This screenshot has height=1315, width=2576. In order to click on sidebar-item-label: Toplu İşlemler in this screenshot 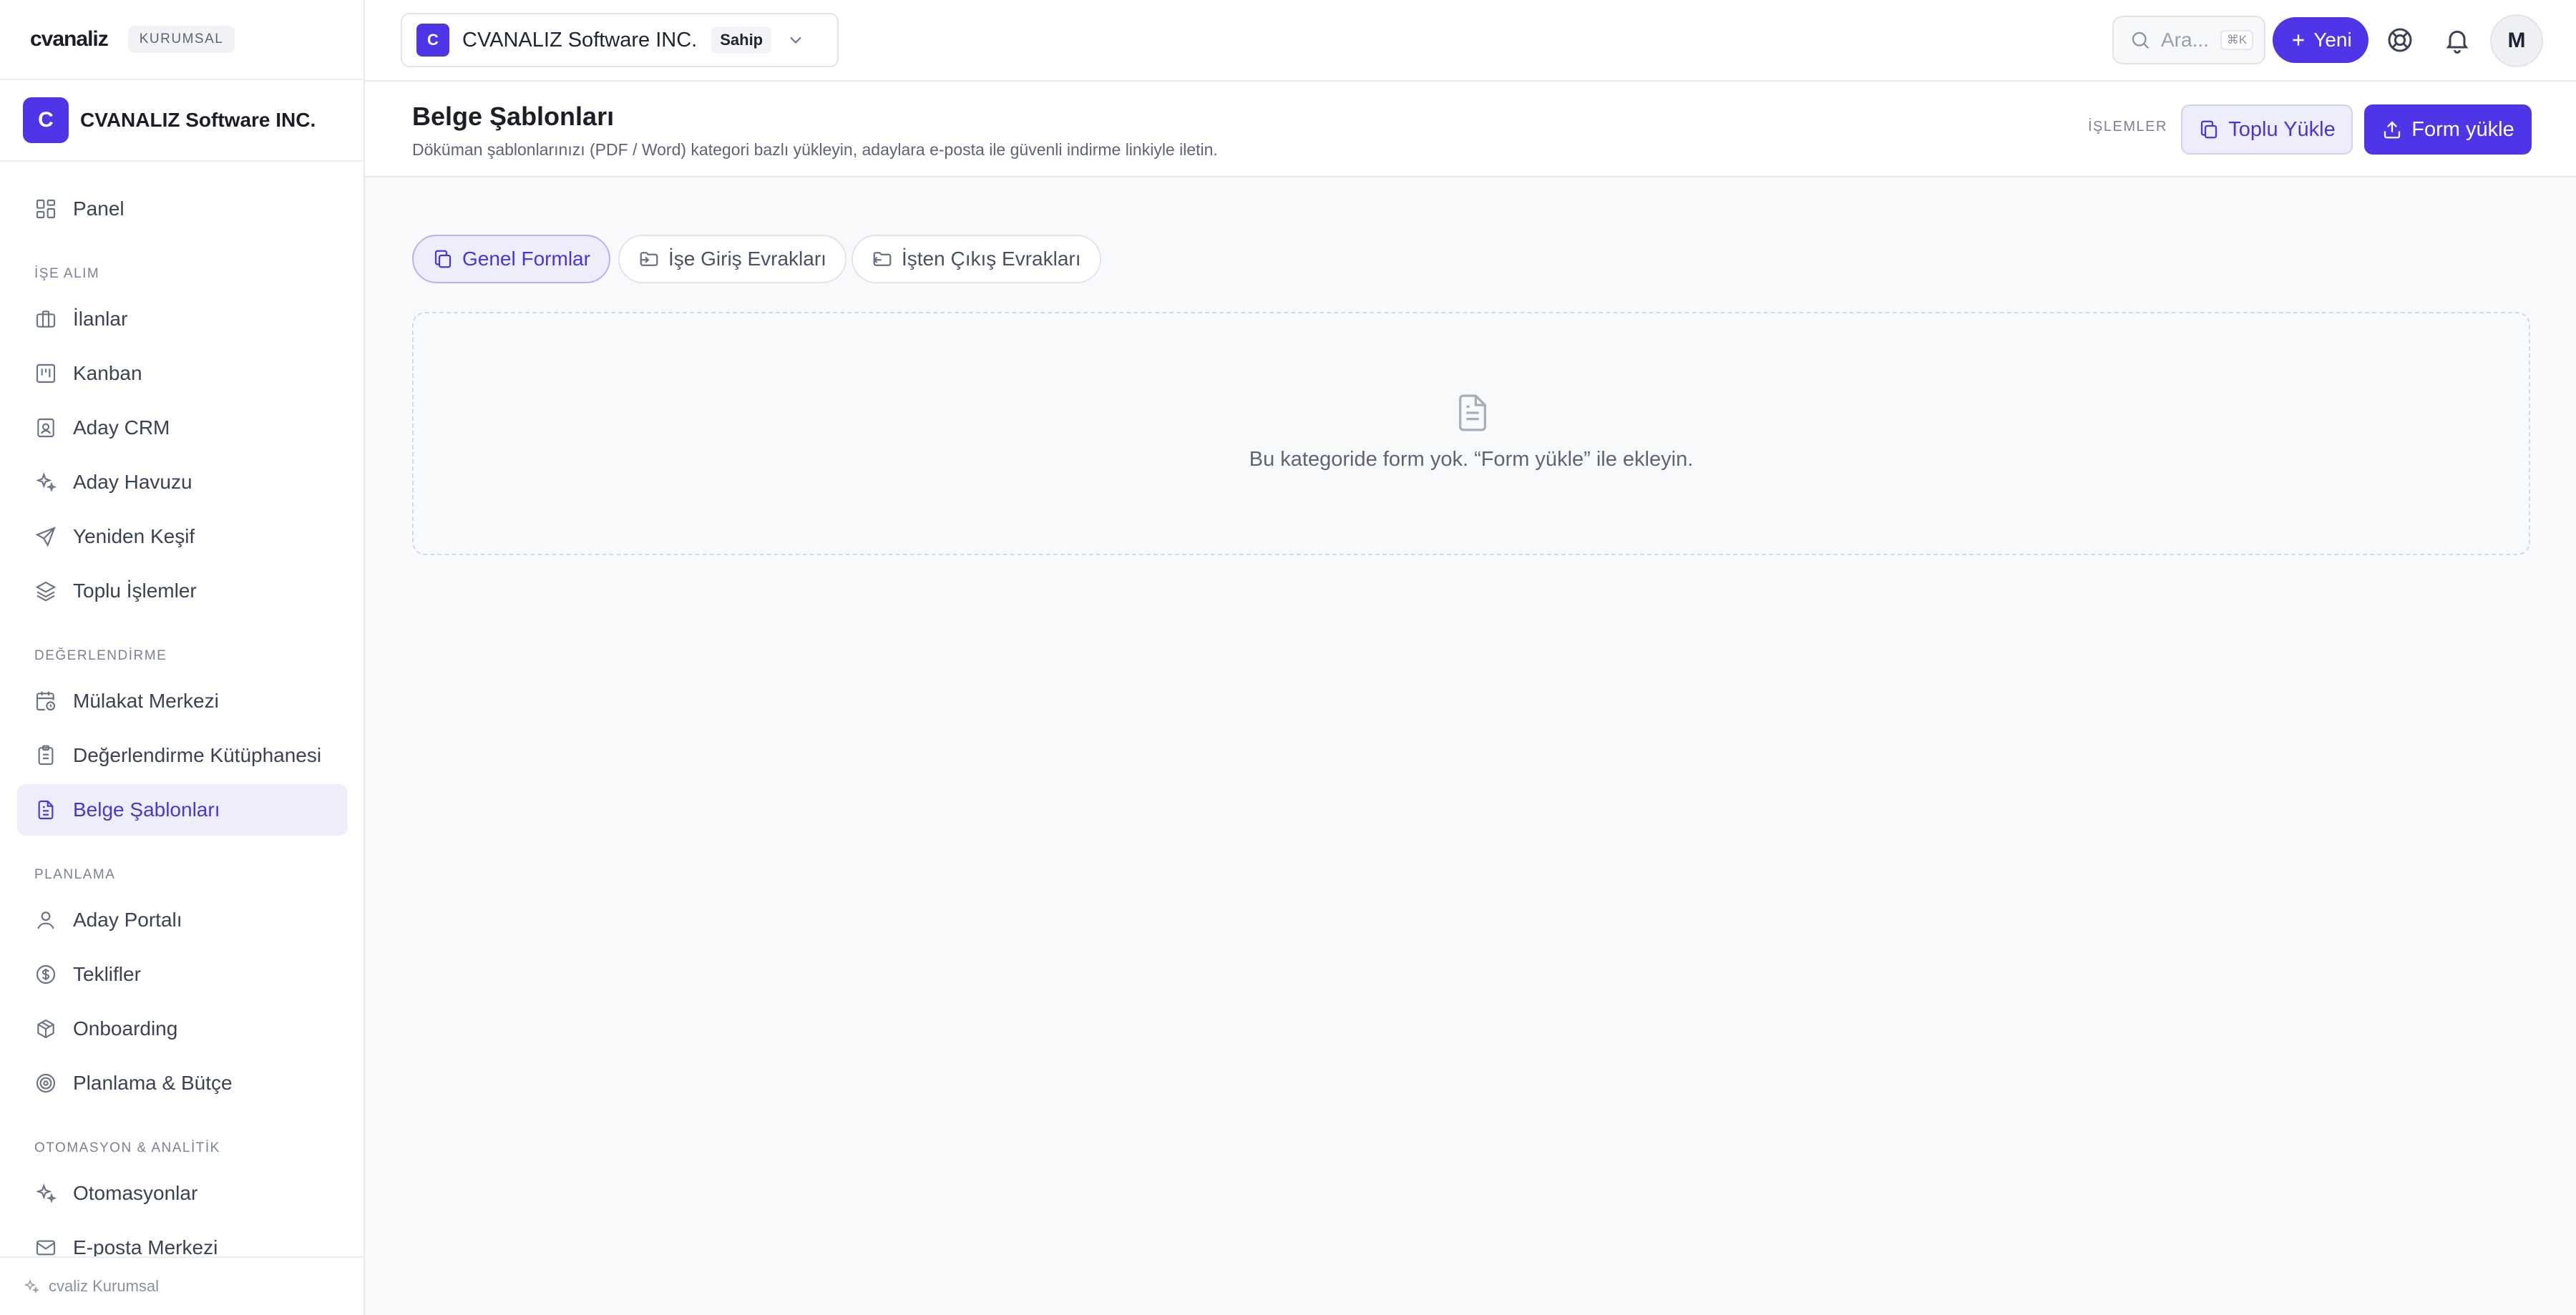, I will do `click(135, 591)`.